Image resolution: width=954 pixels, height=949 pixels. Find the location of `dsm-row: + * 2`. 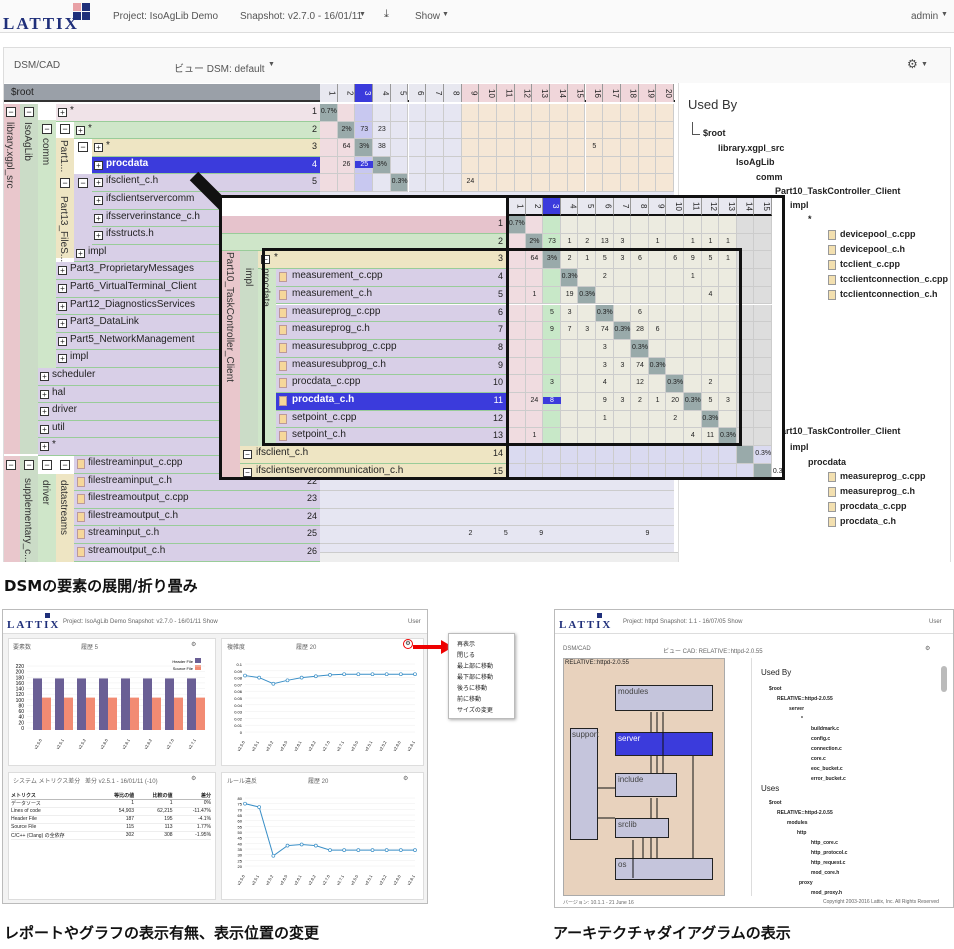

dsm-row: + * 2 is located at coordinates (197, 130).